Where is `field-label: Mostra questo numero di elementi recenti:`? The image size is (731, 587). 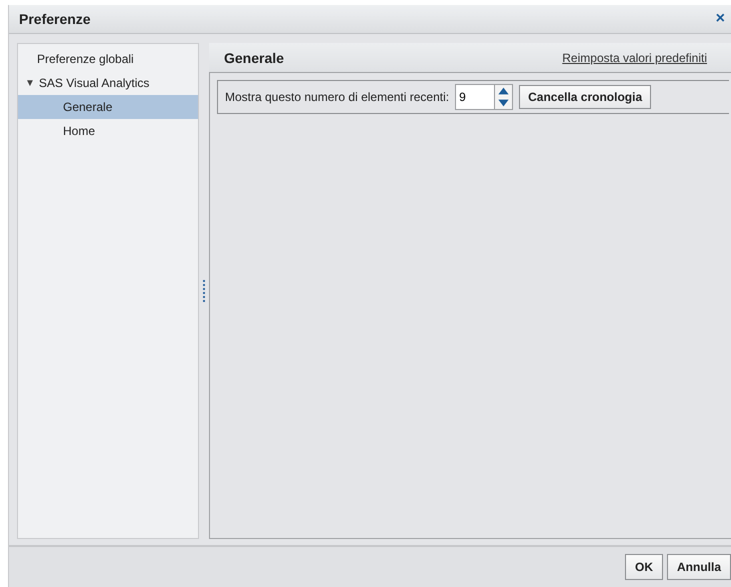 field-label: Mostra questo numero di elementi recenti: is located at coordinates (337, 97).